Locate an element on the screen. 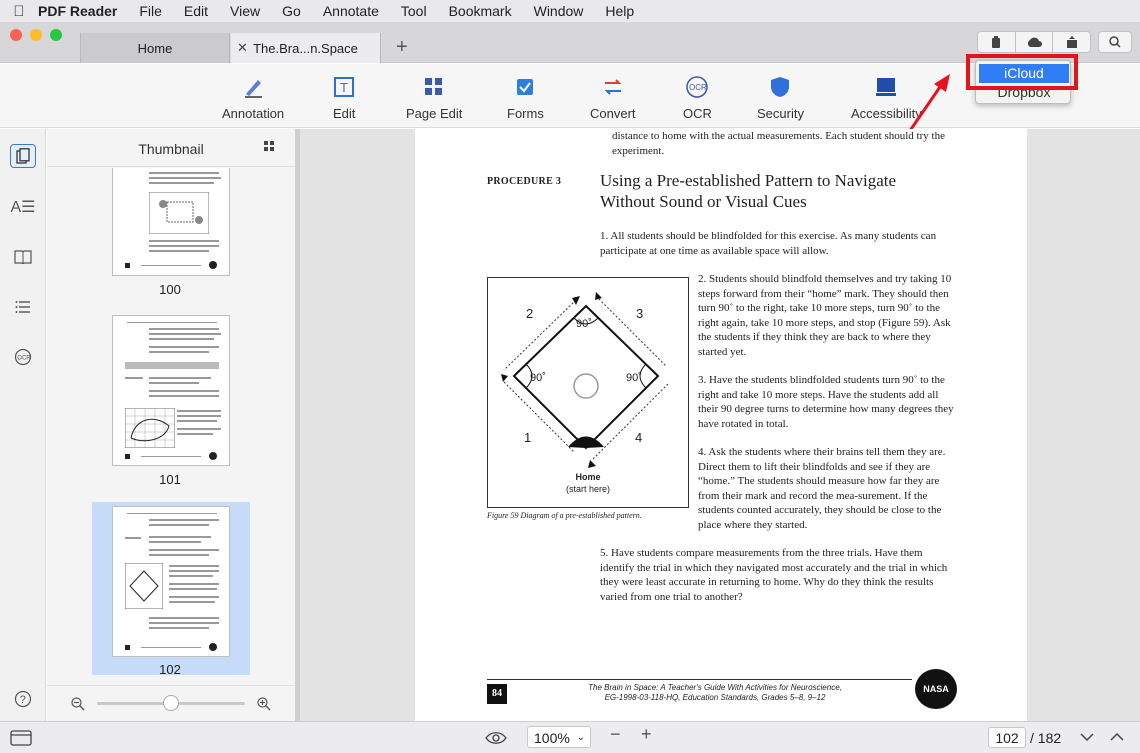 This screenshot has height=753, width=1140. tab-document: ✕ The.Bra...n.Space is located at coordinates (306, 48).